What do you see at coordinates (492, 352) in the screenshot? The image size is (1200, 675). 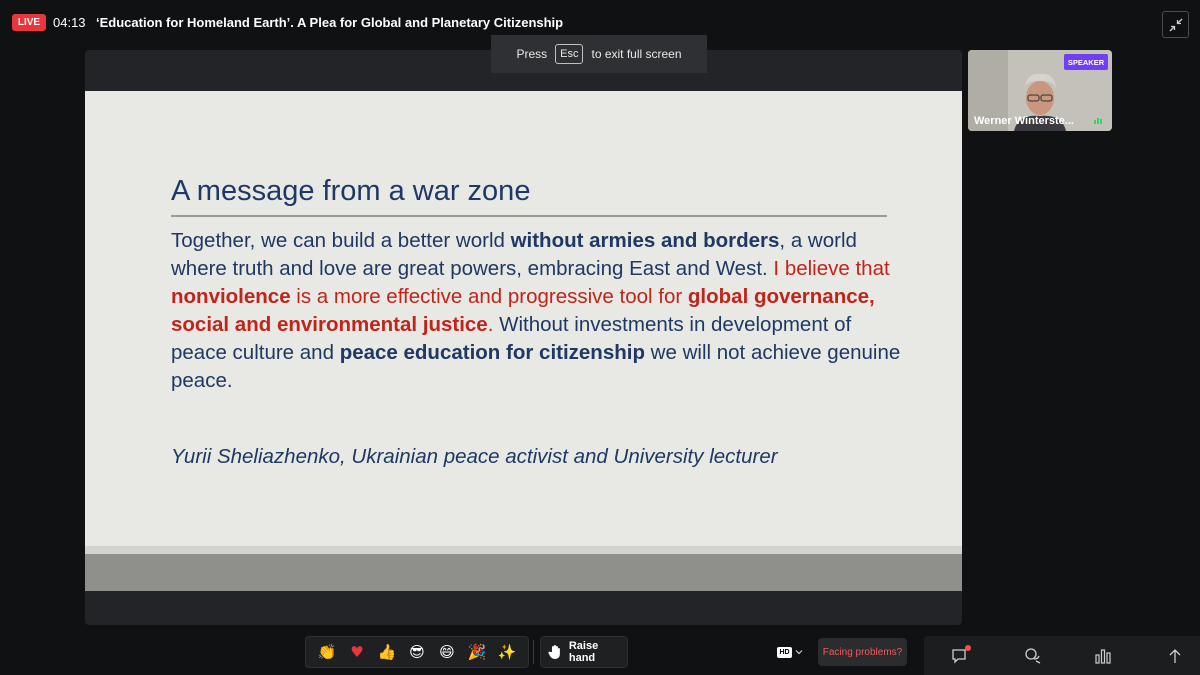 I see `body-bold-text: peace education for citizenship` at bounding box center [492, 352].